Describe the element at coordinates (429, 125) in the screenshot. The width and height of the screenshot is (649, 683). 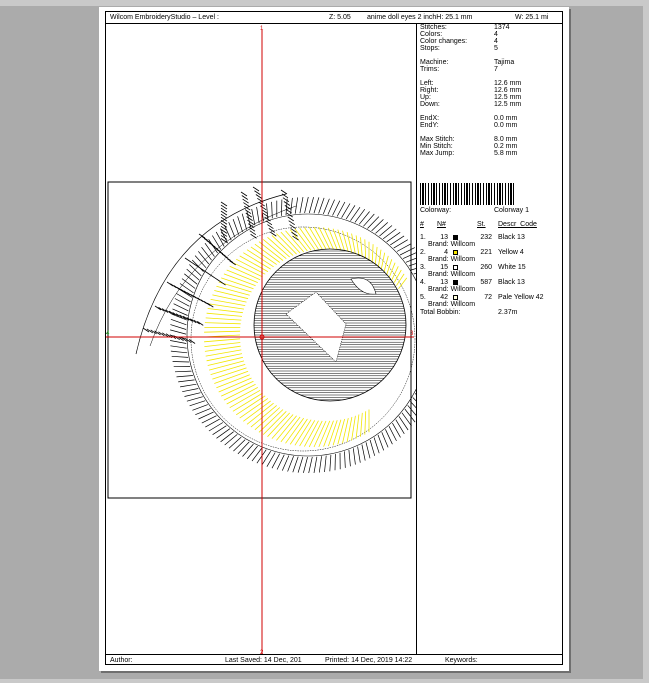
I see `stat-label: EndY:` at that location.